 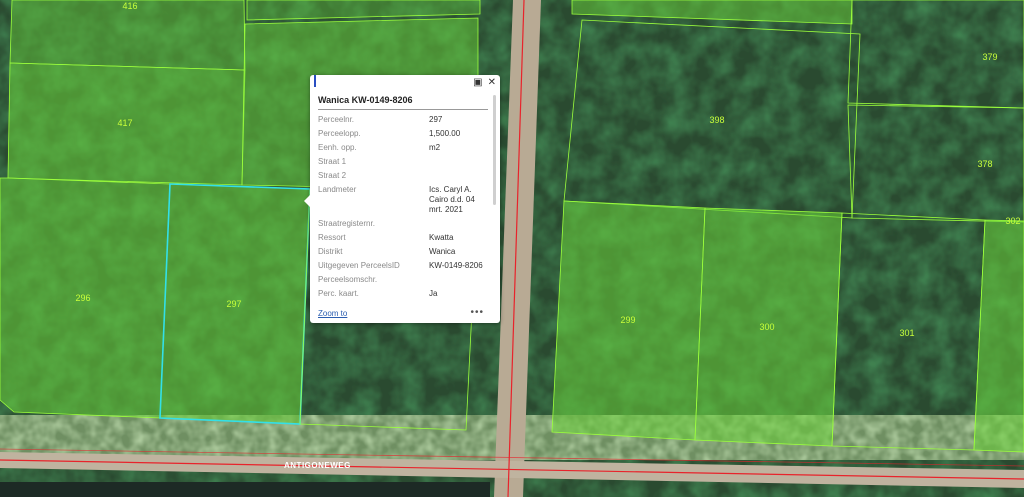 I want to click on attr-value: Wanica, so click(x=442, y=251).